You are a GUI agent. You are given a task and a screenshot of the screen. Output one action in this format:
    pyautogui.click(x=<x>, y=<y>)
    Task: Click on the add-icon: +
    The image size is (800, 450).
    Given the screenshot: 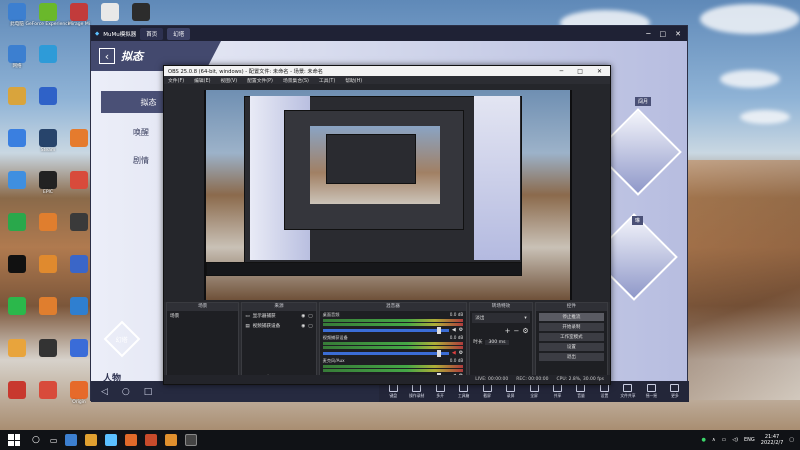 What is the action you would take?
    pyautogui.click(x=508, y=331)
    